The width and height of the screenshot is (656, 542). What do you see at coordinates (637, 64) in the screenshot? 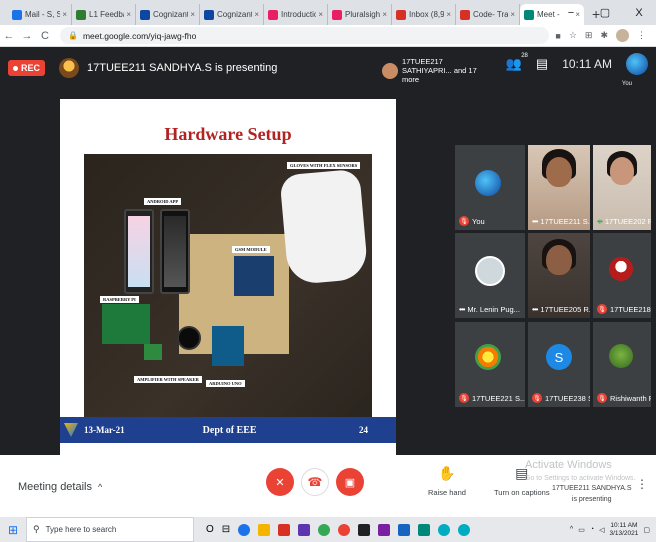
I see `self-avatar` at bounding box center [637, 64].